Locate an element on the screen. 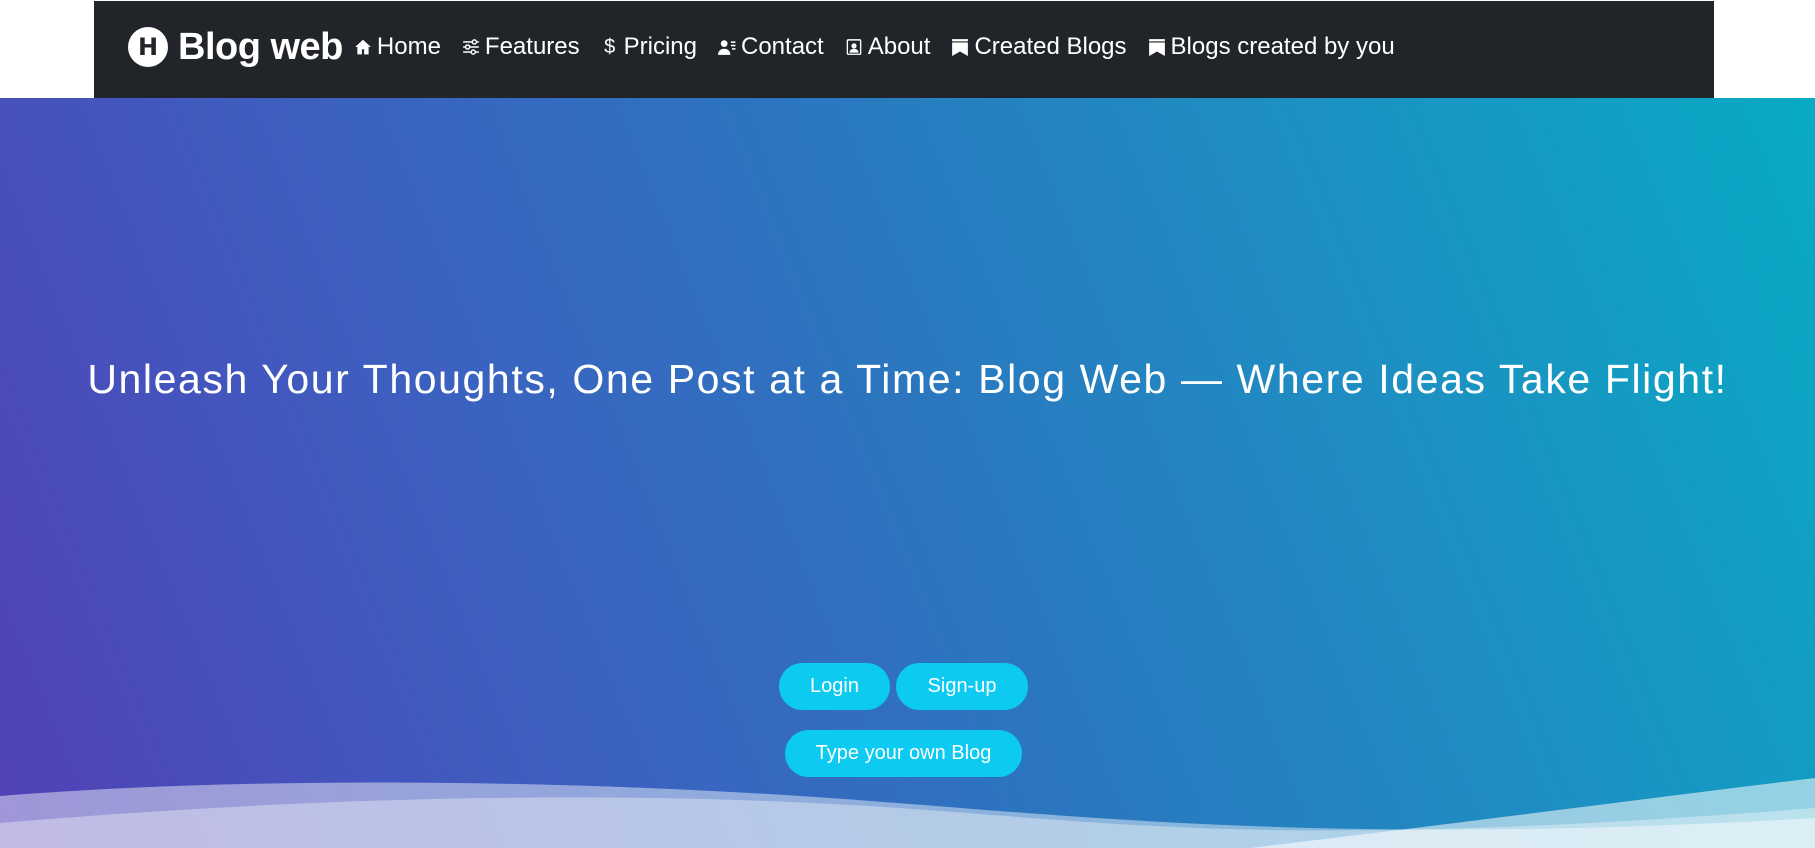 The width and height of the screenshot is (1815, 848). brand-name: Blog web is located at coordinates (260, 46).